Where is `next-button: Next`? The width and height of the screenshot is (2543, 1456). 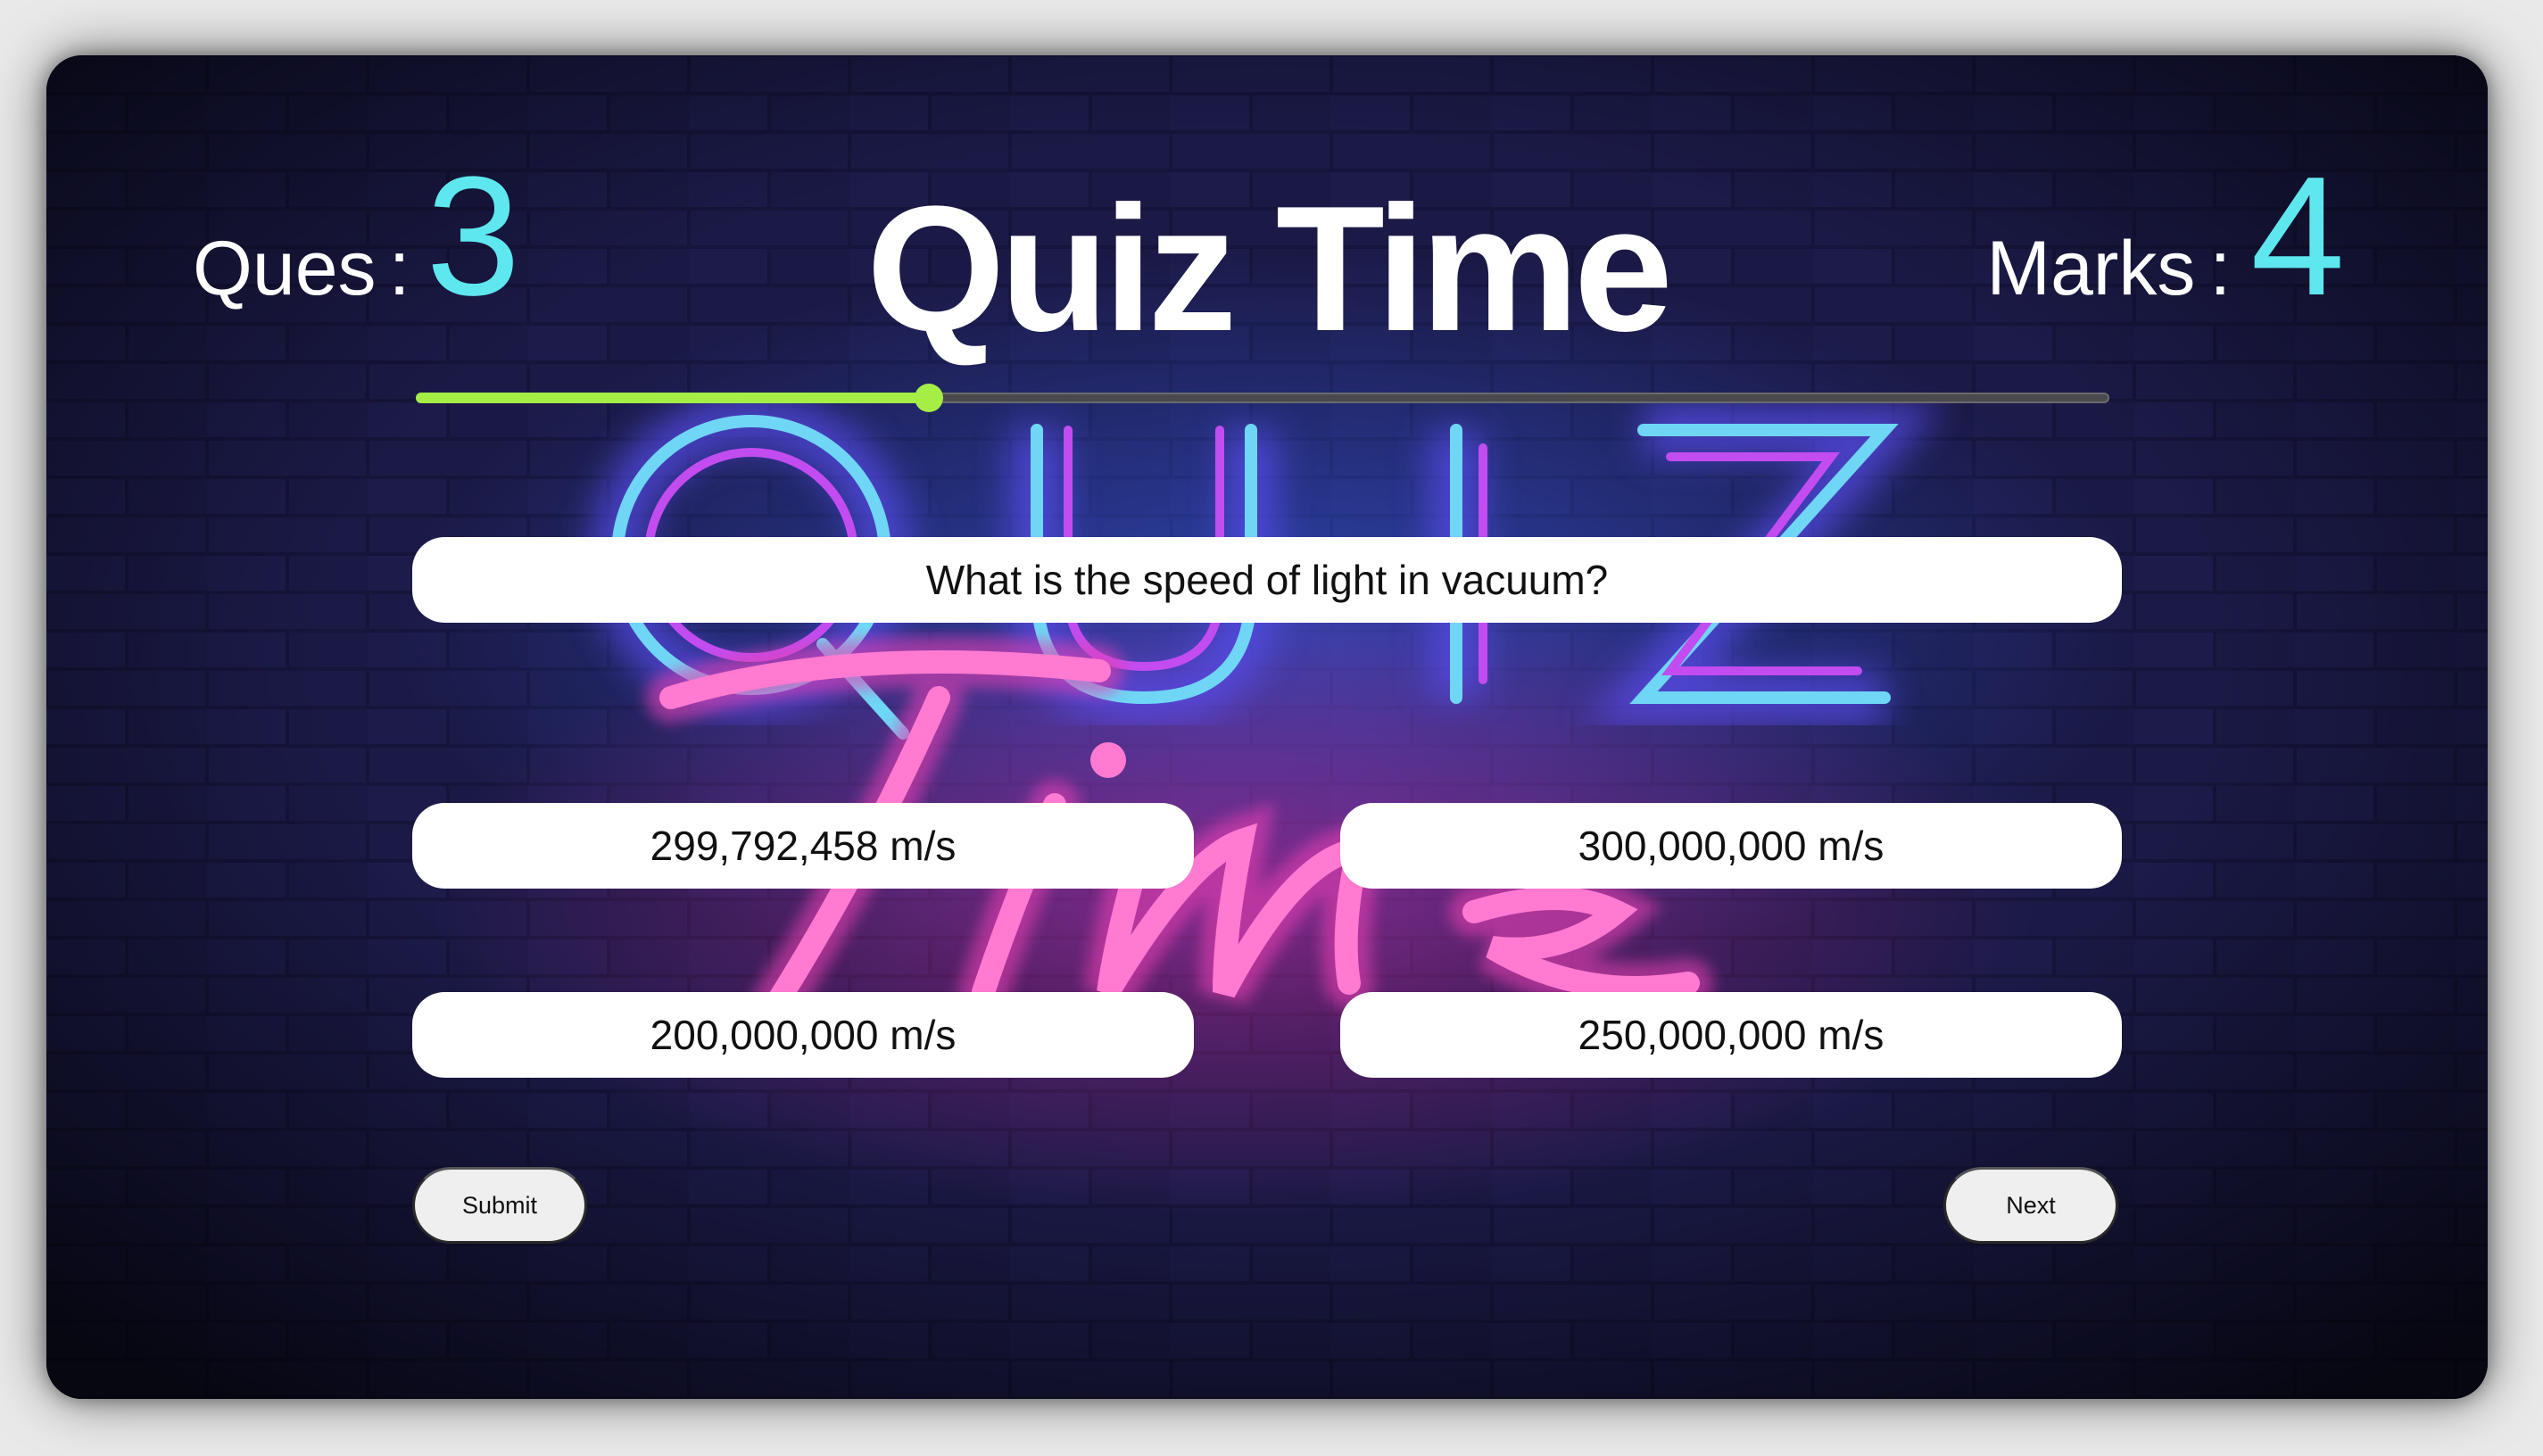 next-button: Next is located at coordinates (2030, 1205).